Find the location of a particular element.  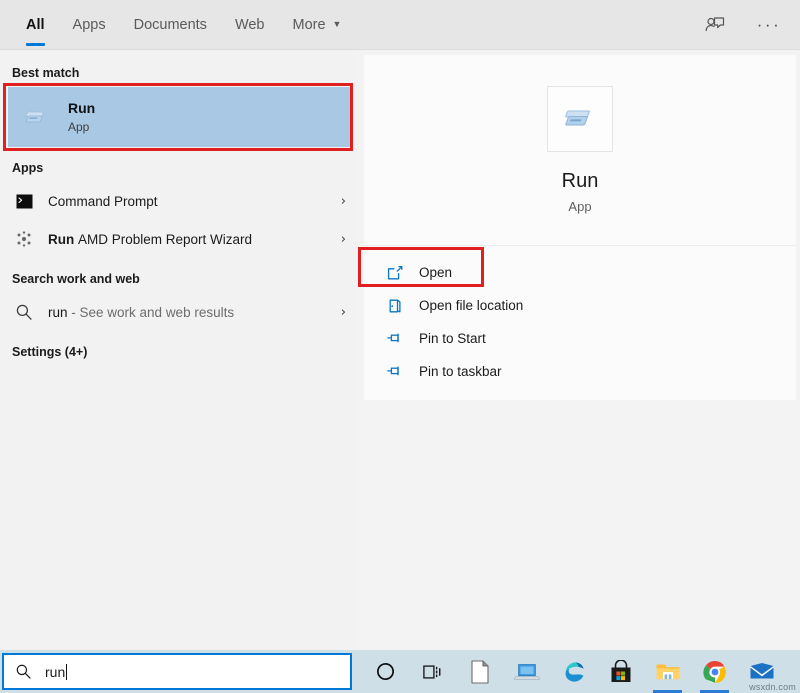

tab-all-label: All is located at coordinates (35, 24).